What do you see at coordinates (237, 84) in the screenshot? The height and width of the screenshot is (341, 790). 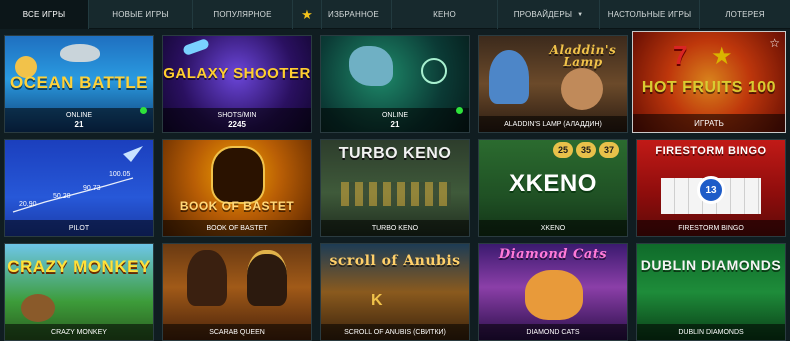 I see `game-tile-galaxy-shooter: GALAXY SHOOTER SHOTS/MIN 2245` at bounding box center [237, 84].